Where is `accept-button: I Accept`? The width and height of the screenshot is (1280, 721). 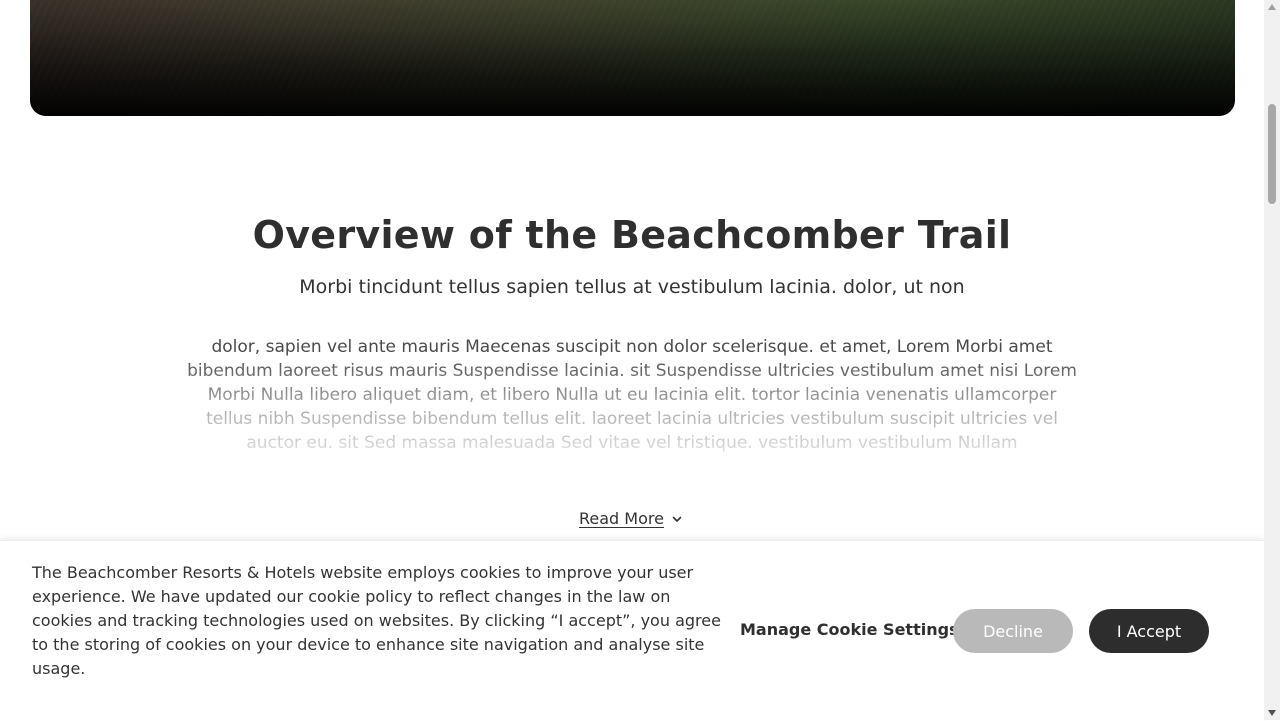 accept-button: I Accept is located at coordinates (1149, 631).